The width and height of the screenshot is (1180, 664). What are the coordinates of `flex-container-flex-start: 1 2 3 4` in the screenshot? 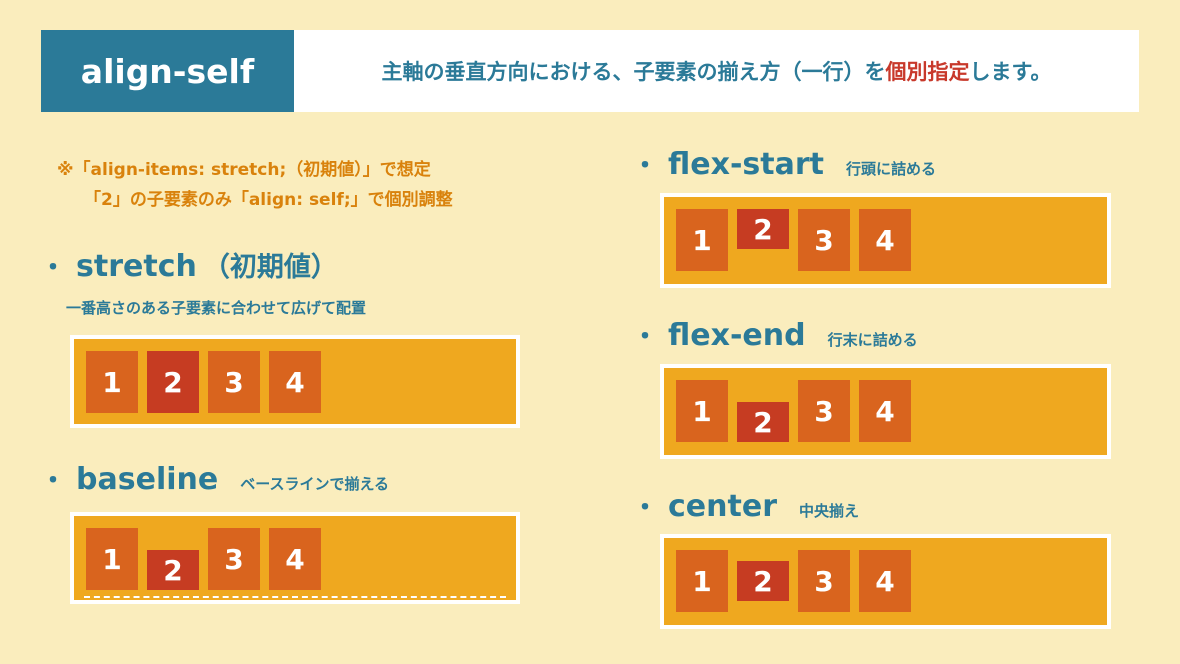 It's located at (885, 240).